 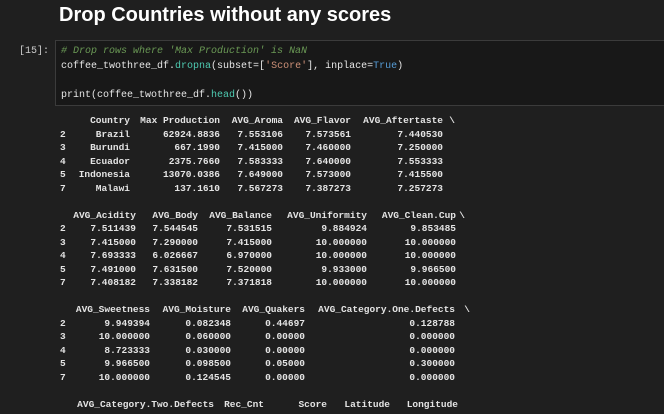 I want to click on table-cell: Brazil, so click(x=112, y=134).